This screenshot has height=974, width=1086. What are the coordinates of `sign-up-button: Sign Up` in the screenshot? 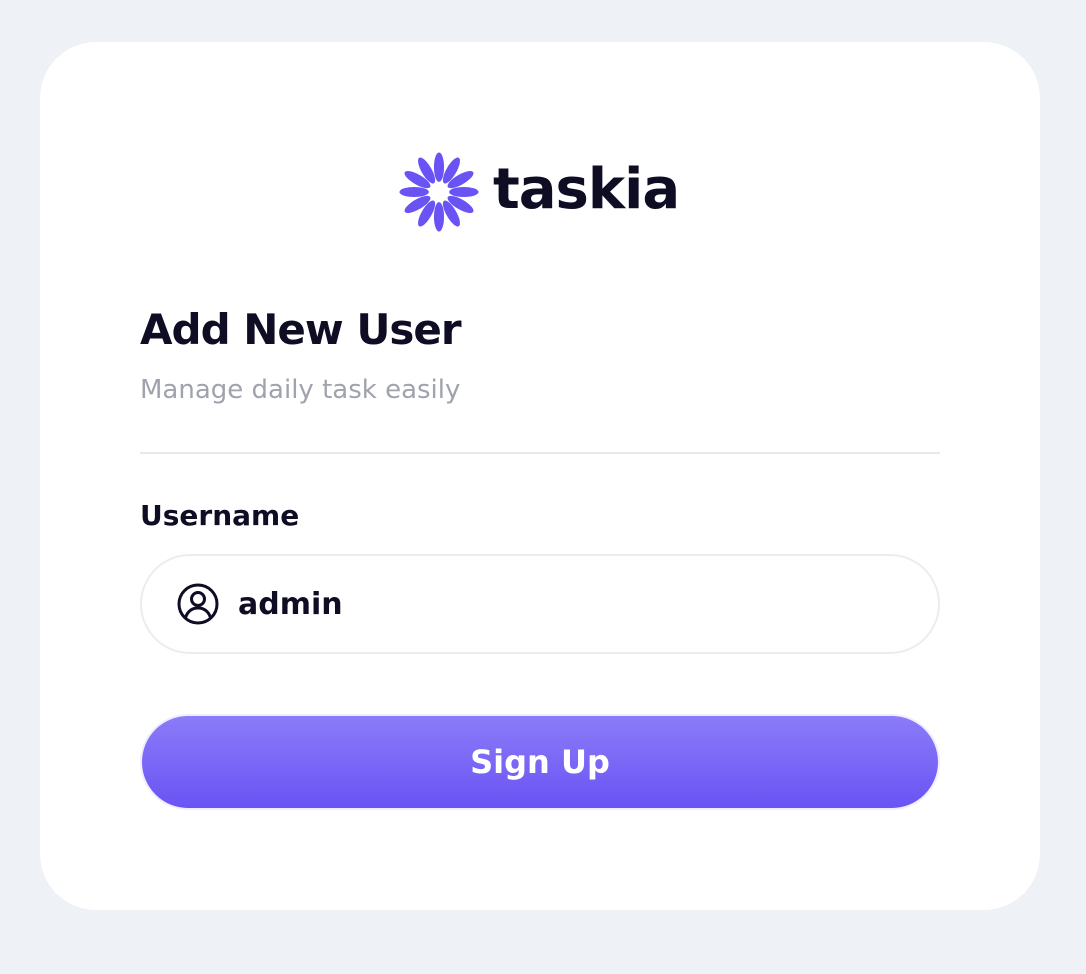 It's located at (540, 762).